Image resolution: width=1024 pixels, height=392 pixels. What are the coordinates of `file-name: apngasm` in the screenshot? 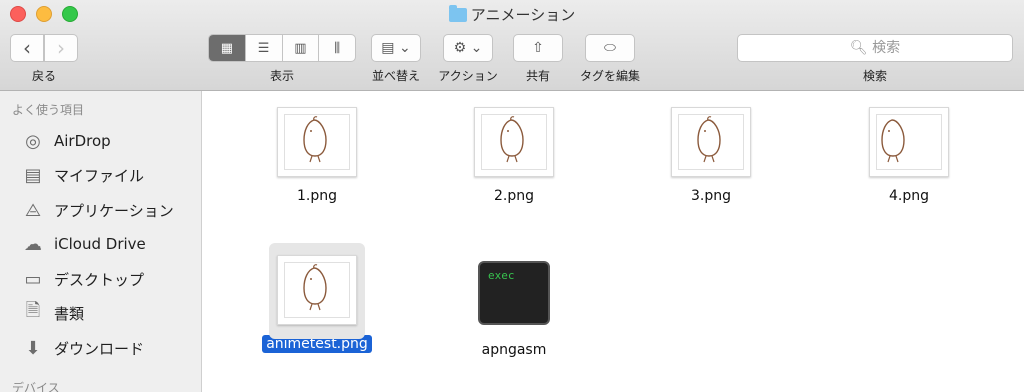 It's located at (514, 350).